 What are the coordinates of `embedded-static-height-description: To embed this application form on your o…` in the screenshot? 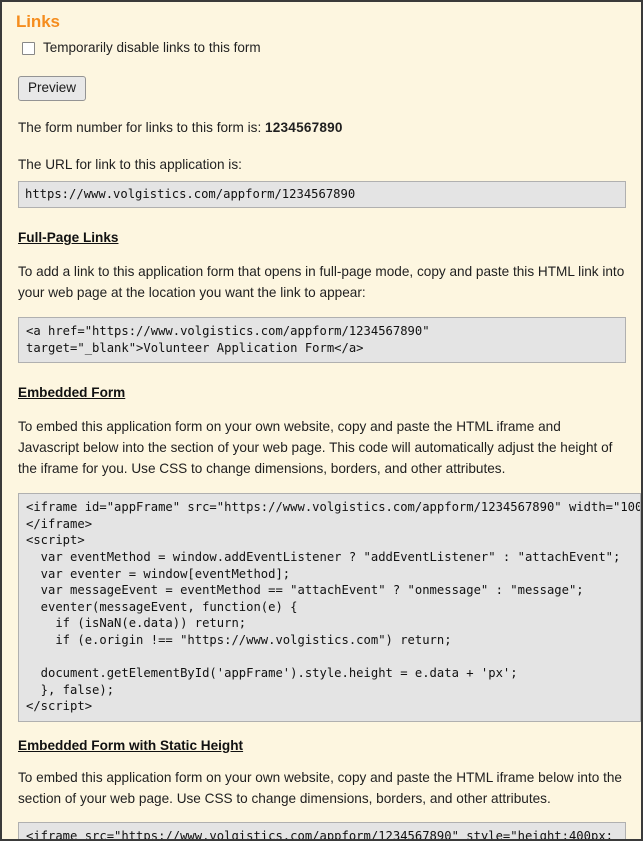 It's located at (320, 787).